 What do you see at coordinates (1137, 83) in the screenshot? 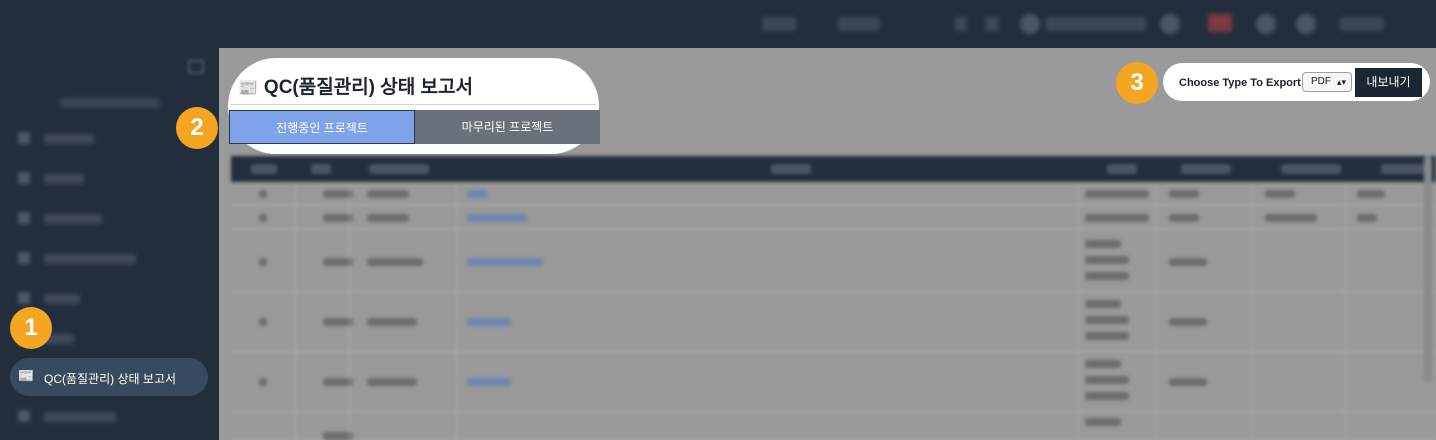
I see `step-badge-3: 3` at bounding box center [1137, 83].